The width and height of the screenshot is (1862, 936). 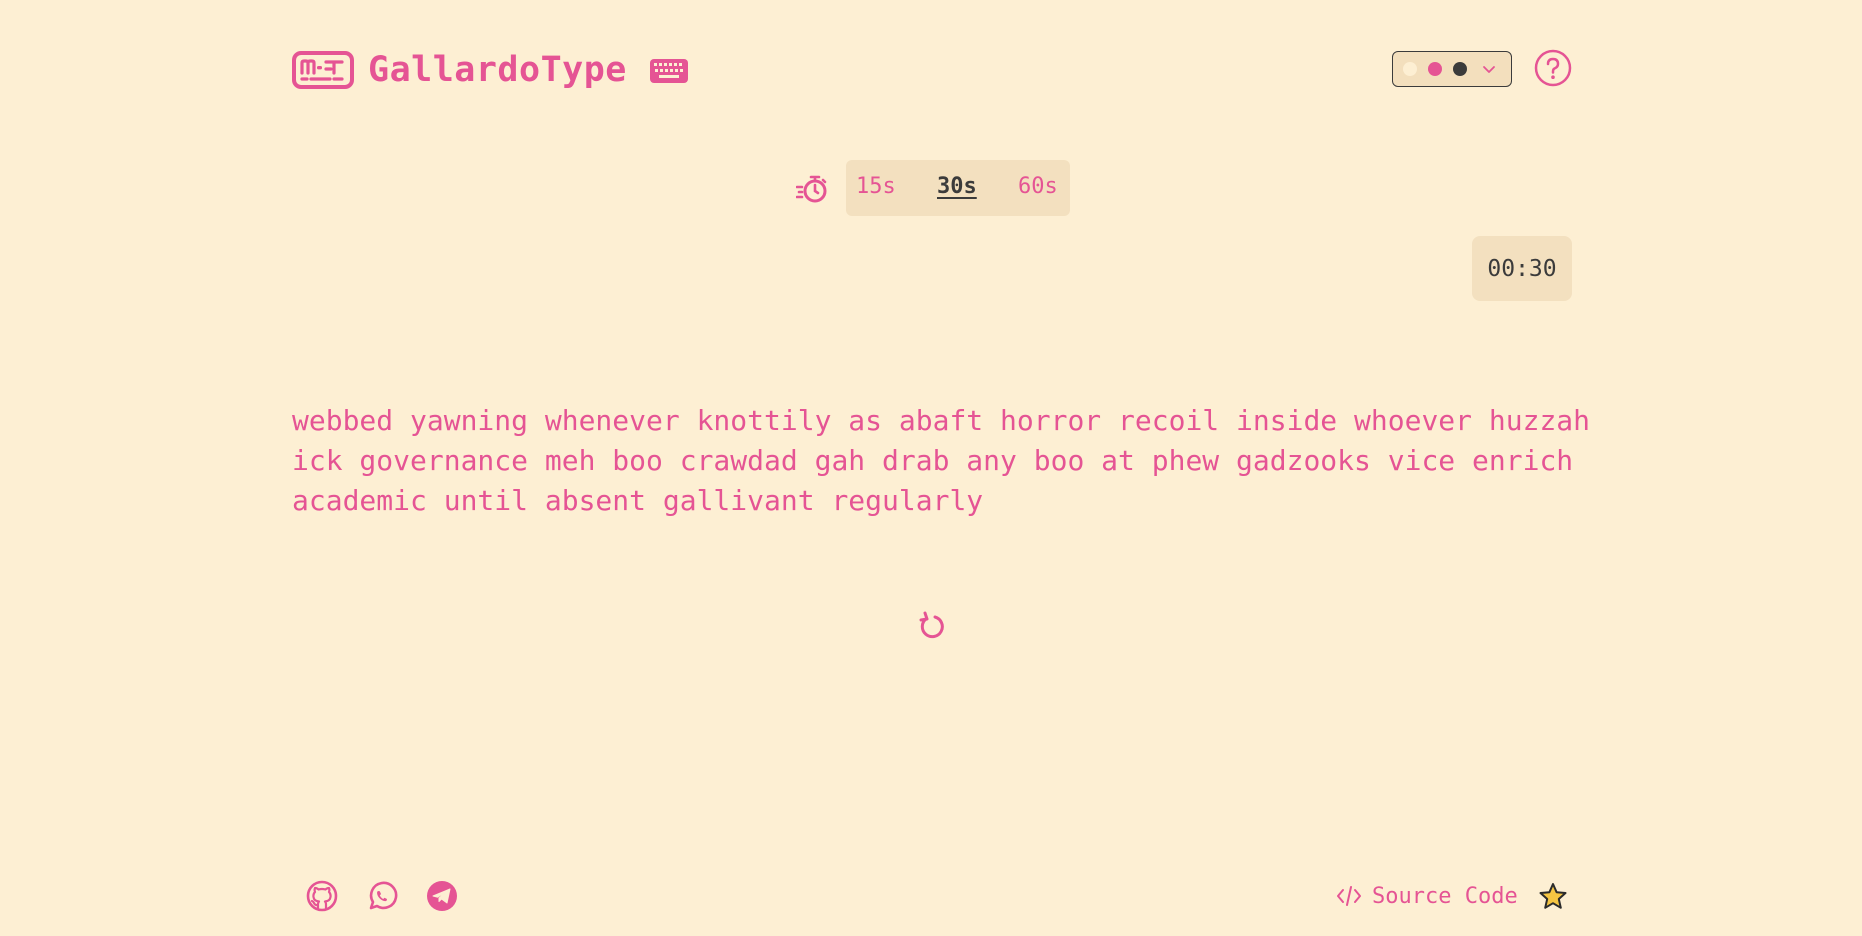 What do you see at coordinates (1410, 69) in the screenshot?
I see `theme-swatch-background` at bounding box center [1410, 69].